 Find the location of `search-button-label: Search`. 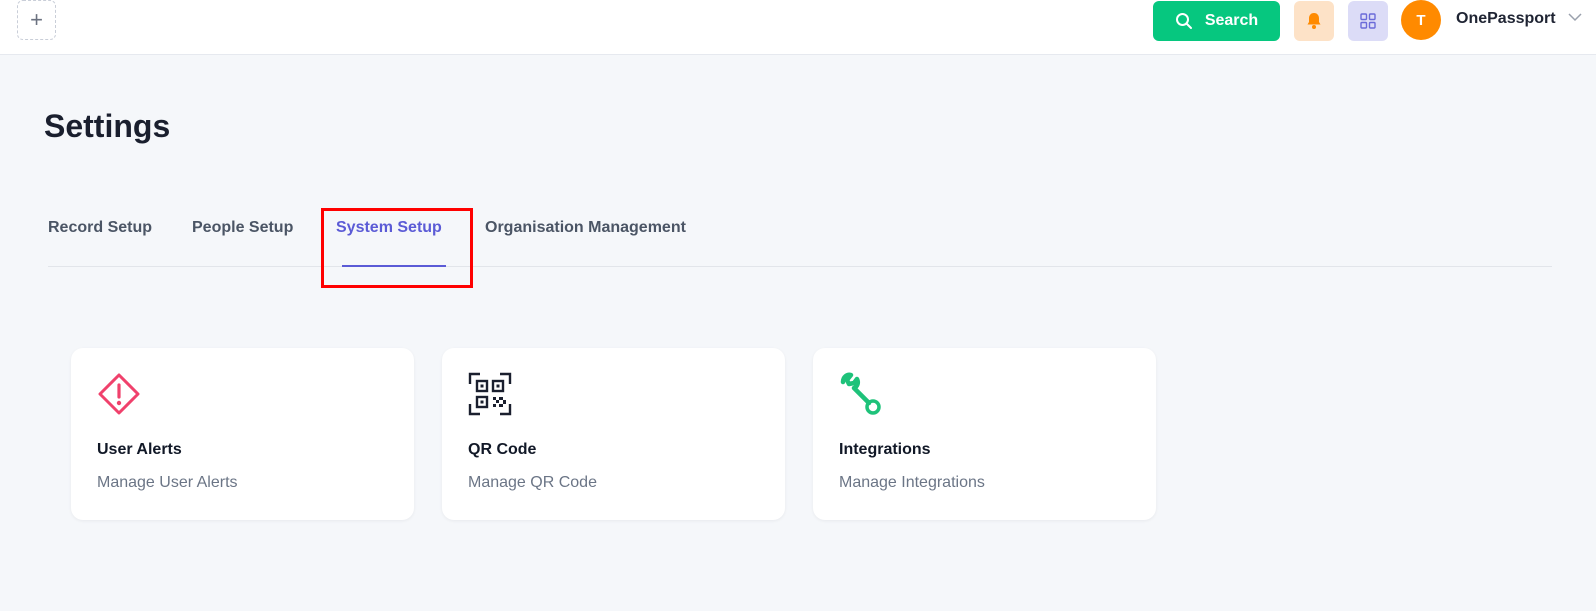

search-button-label: Search is located at coordinates (1231, 20).